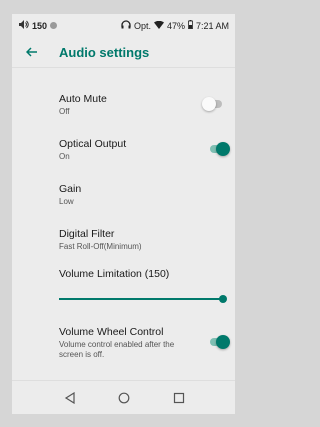  Describe the element at coordinates (212, 25) in the screenshot. I see `clock: 7:21 AM` at that location.